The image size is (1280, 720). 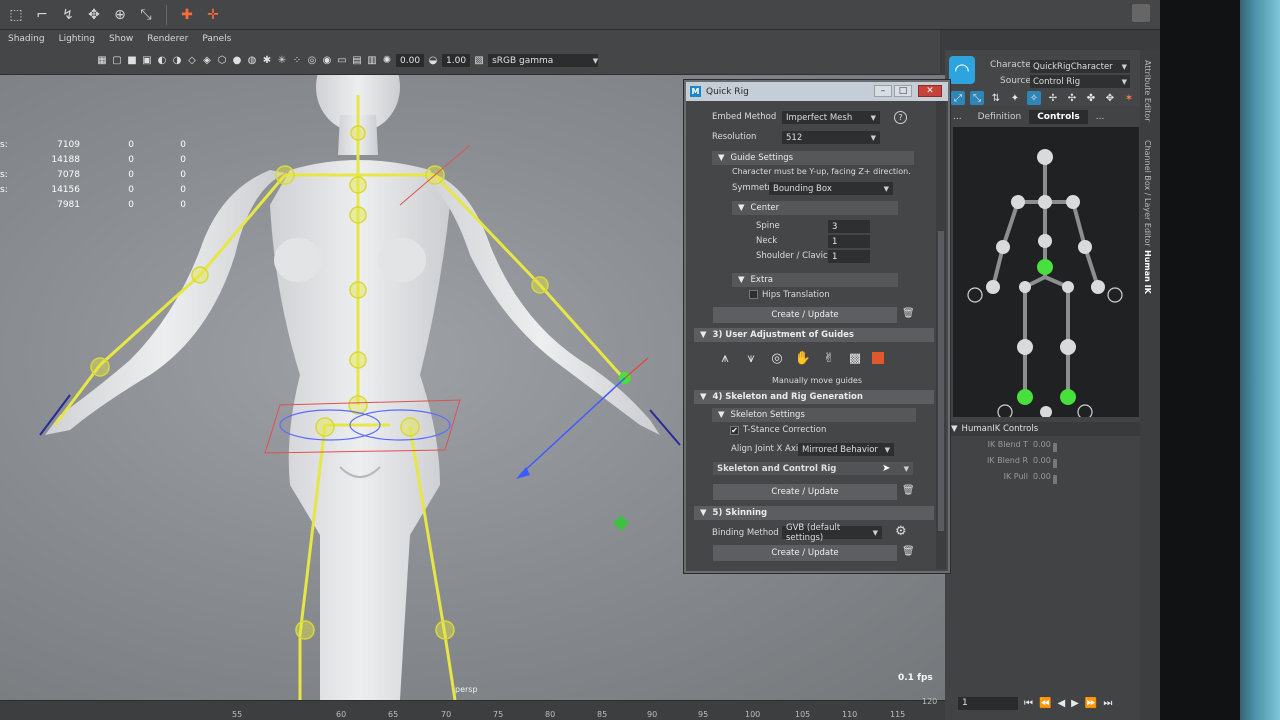 I want to click on ik-blend-t-row: IK Blend T 0.00, so click(x=1042, y=447).